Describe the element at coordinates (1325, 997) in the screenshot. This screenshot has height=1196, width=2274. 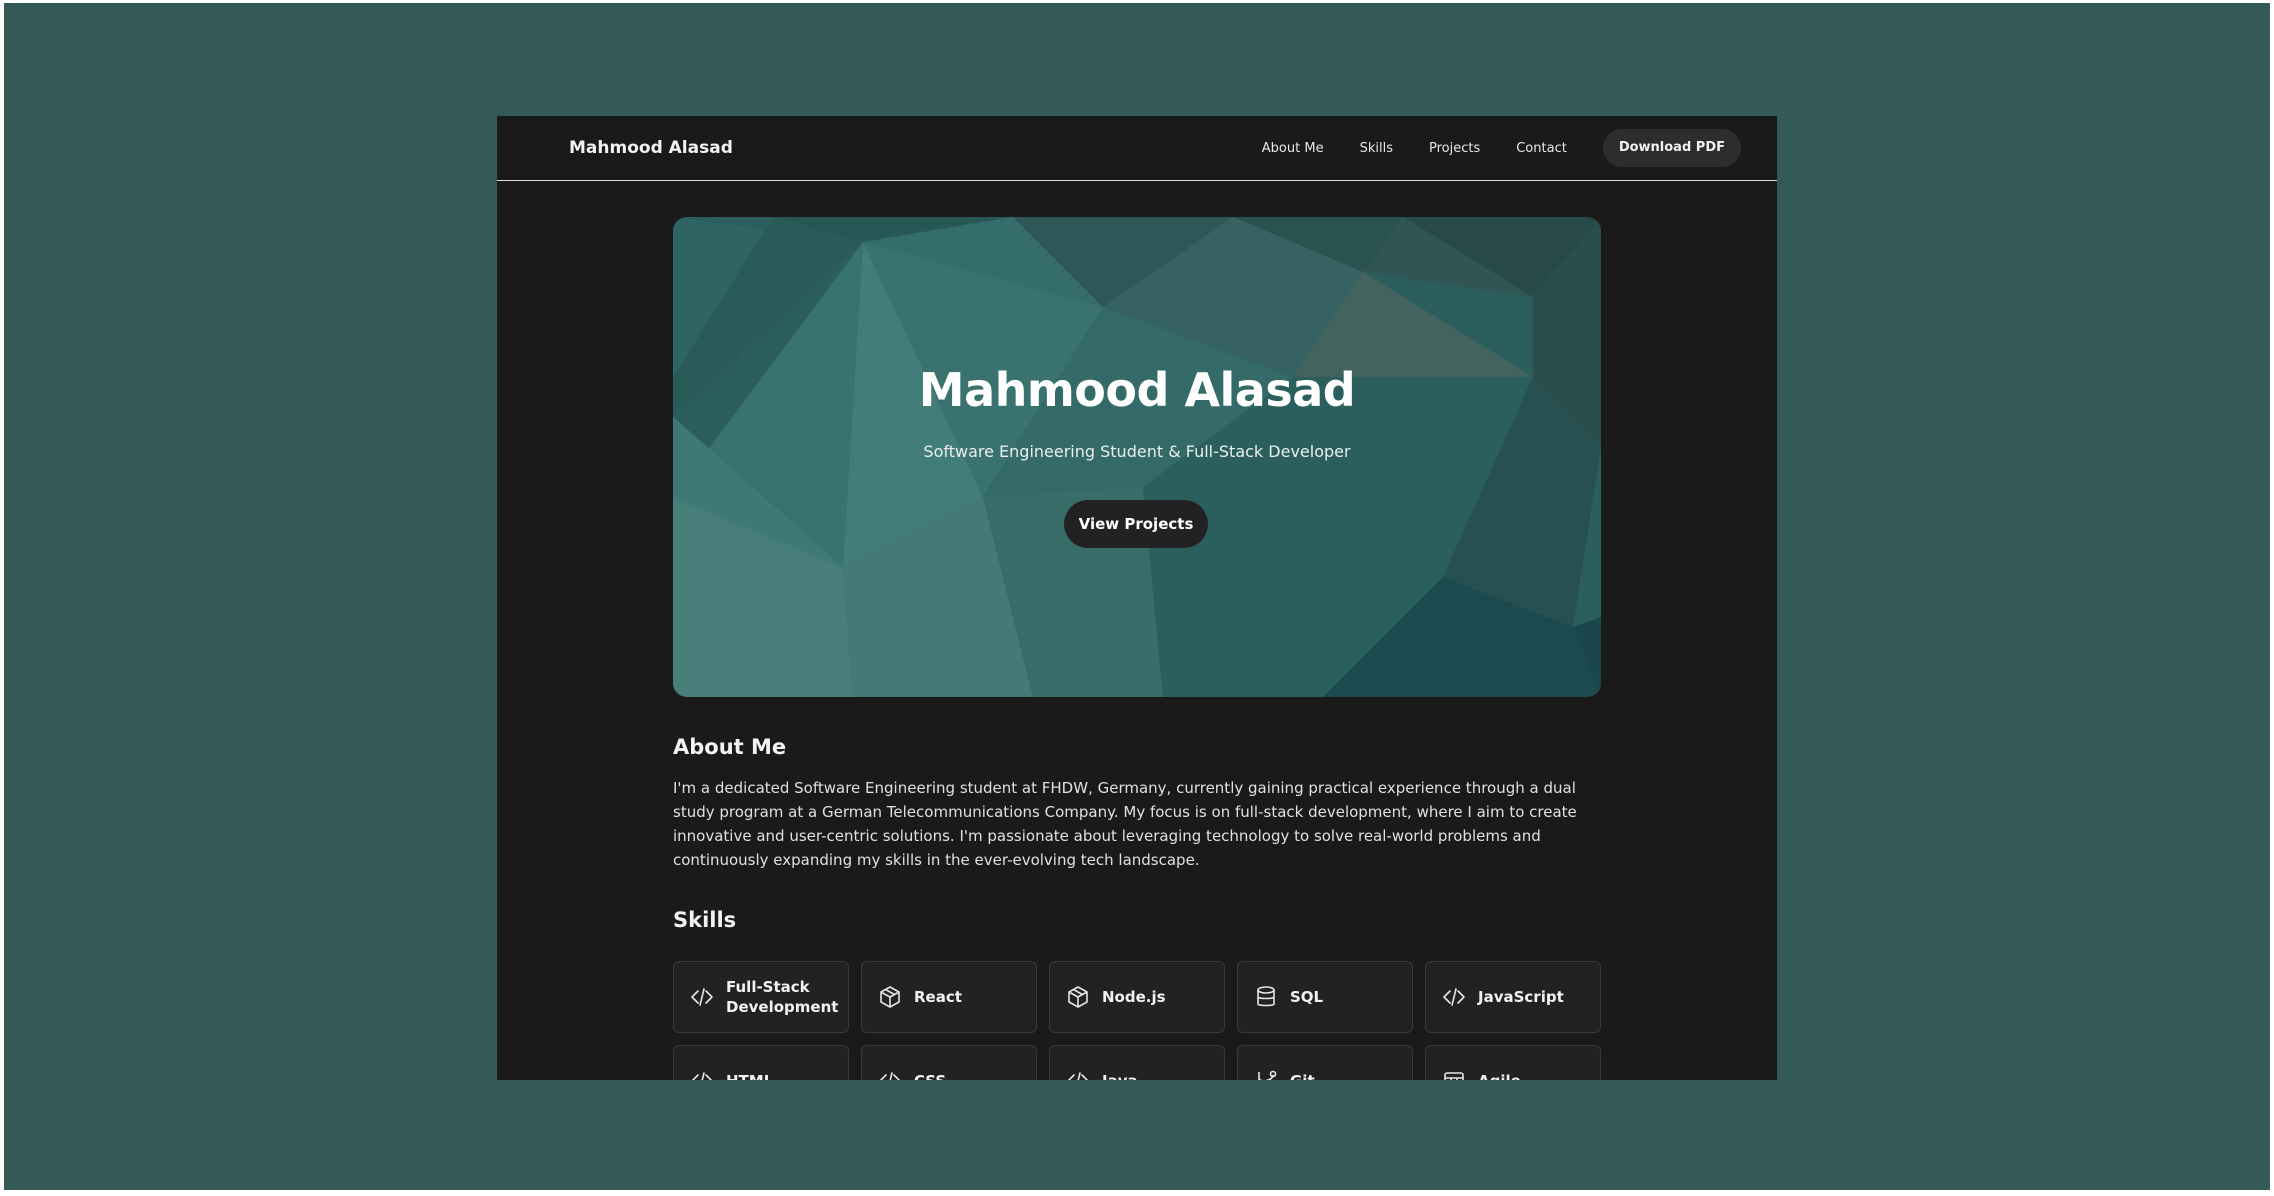
I see `skill-card-sql: SQL` at that location.